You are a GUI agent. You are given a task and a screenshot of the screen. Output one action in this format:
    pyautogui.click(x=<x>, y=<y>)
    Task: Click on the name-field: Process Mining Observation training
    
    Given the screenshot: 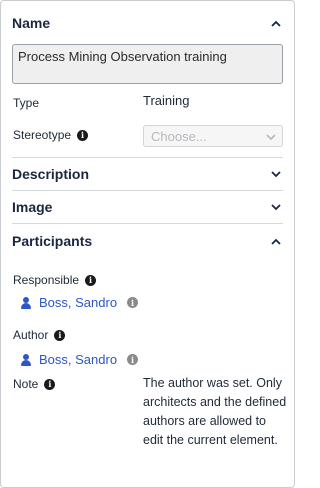 What is the action you would take?
    pyautogui.click(x=147, y=64)
    